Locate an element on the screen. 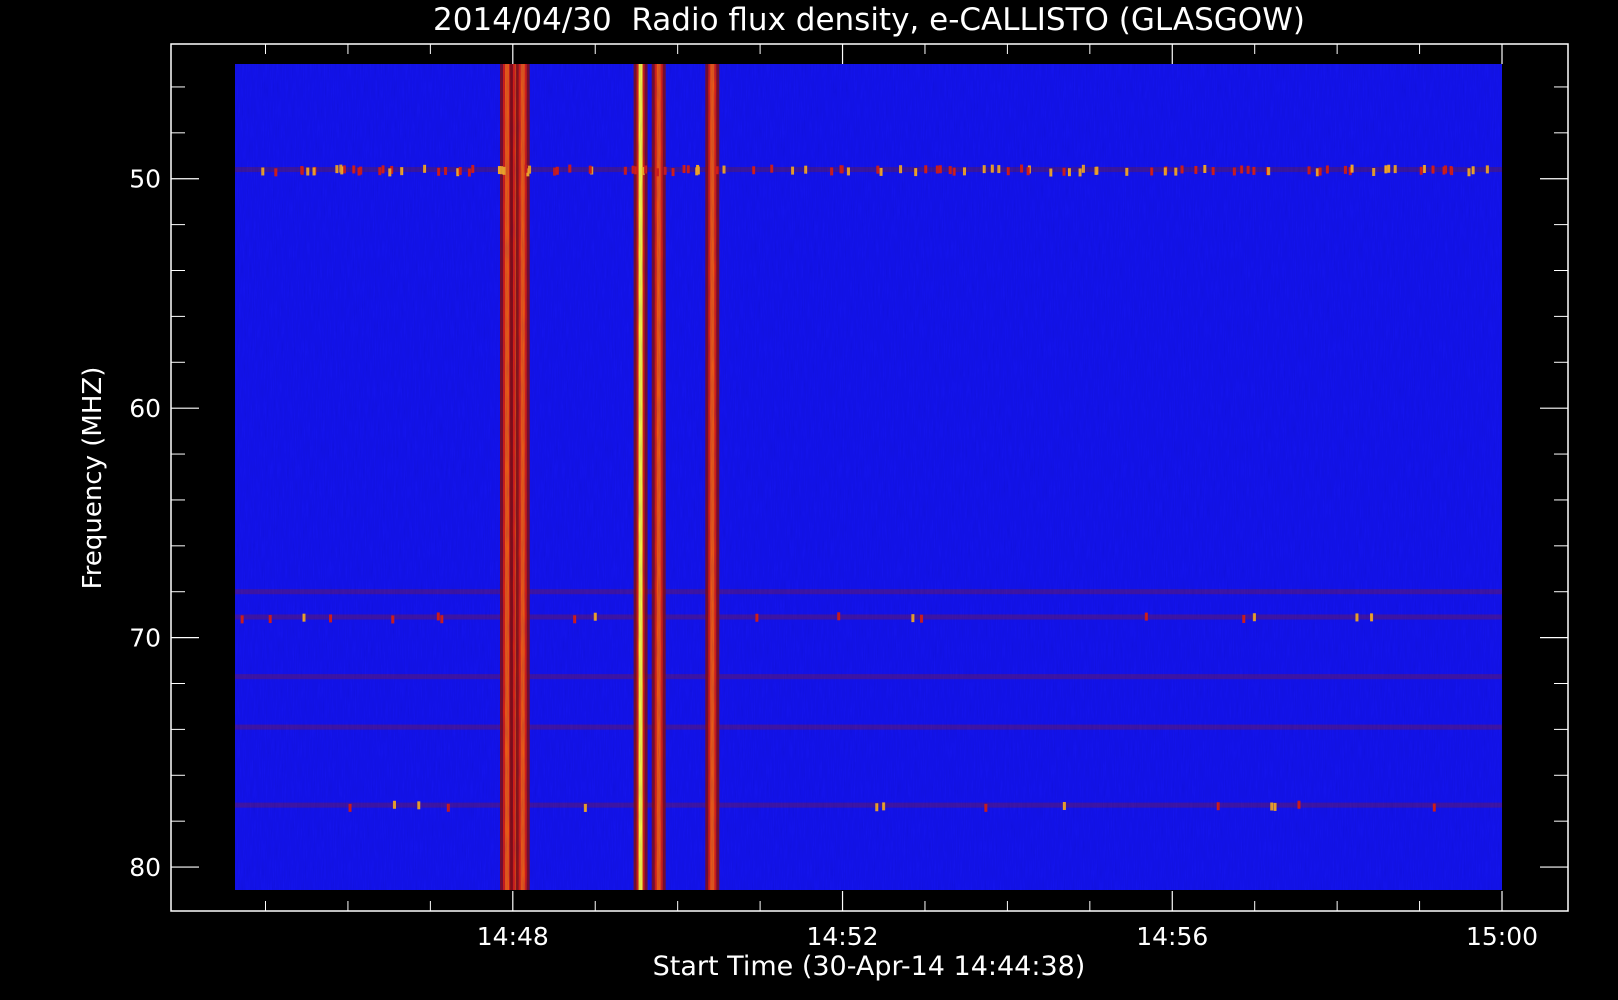 Image resolution: width=1618 pixels, height=1000 pixels. y-tick-label: 60 is located at coordinates (145, 408).